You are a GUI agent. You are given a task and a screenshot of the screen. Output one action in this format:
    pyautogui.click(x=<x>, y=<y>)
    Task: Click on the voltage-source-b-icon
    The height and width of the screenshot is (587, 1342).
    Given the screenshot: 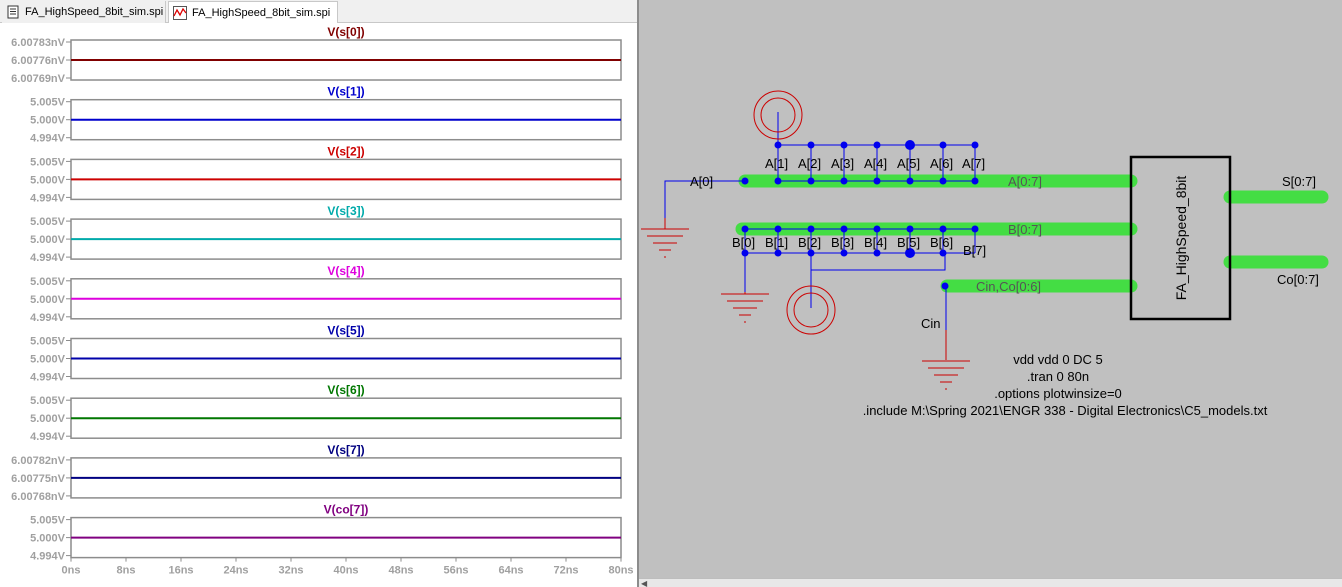 What is the action you would take?
    pyautogui.click(x=811, y=310)
    